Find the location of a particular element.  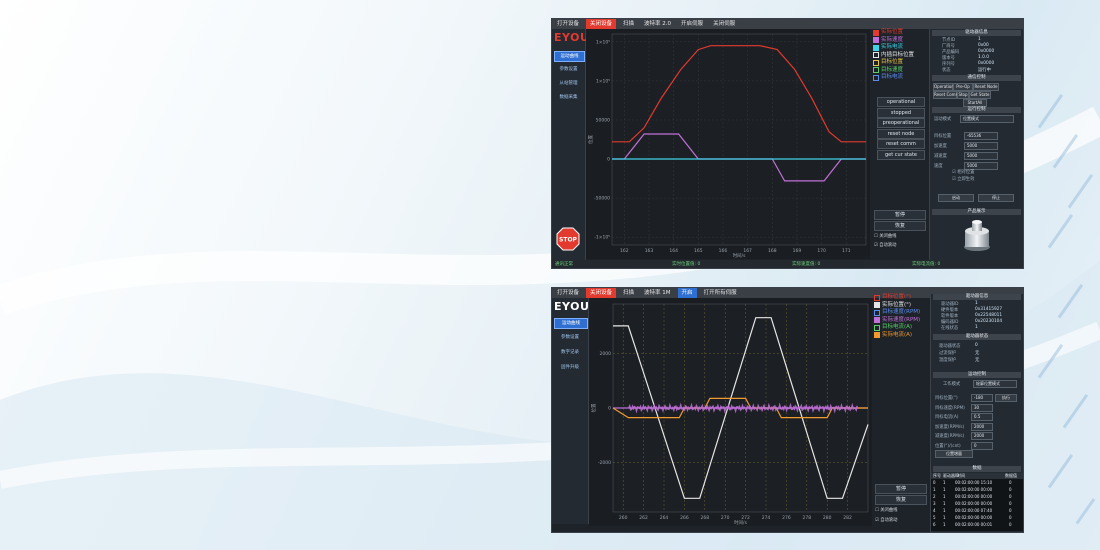

info-value: 0x0000 is located at coordinates (986, 51).